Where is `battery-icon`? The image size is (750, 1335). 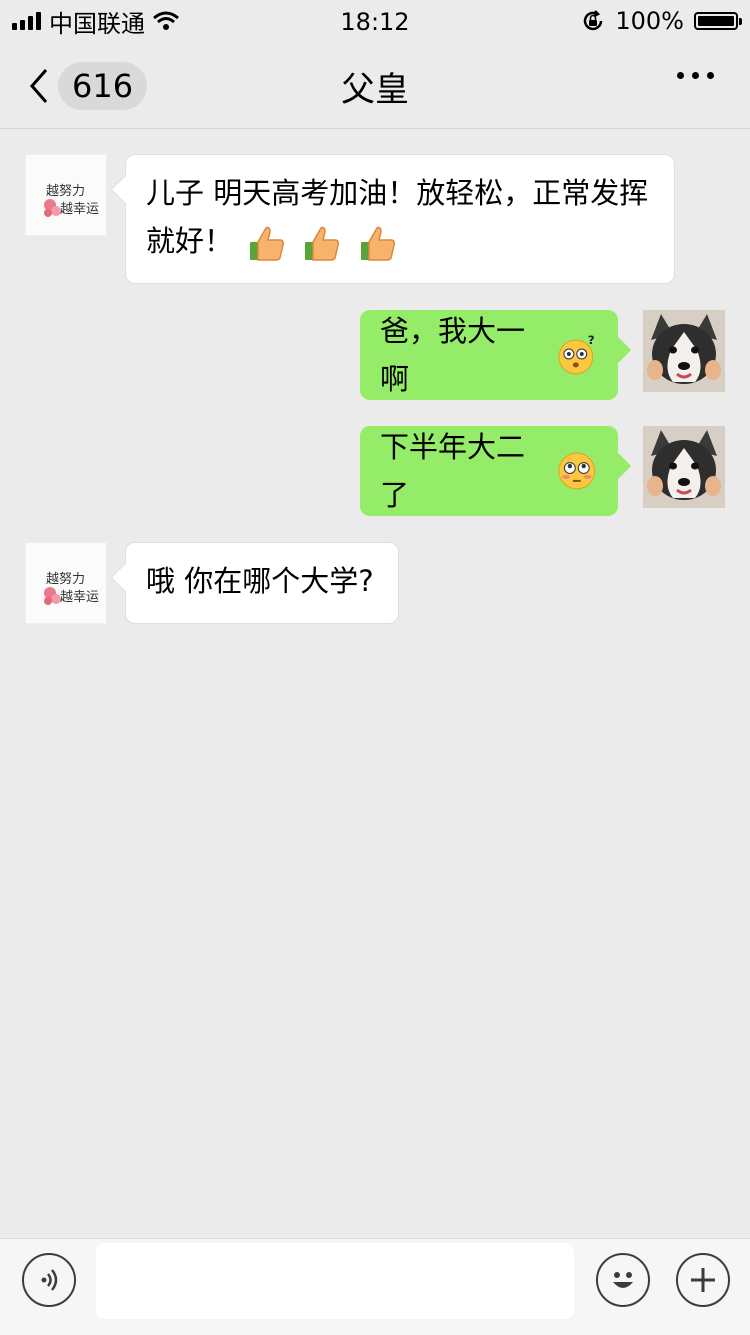 battery-icon is located at coordinates (718, 21).